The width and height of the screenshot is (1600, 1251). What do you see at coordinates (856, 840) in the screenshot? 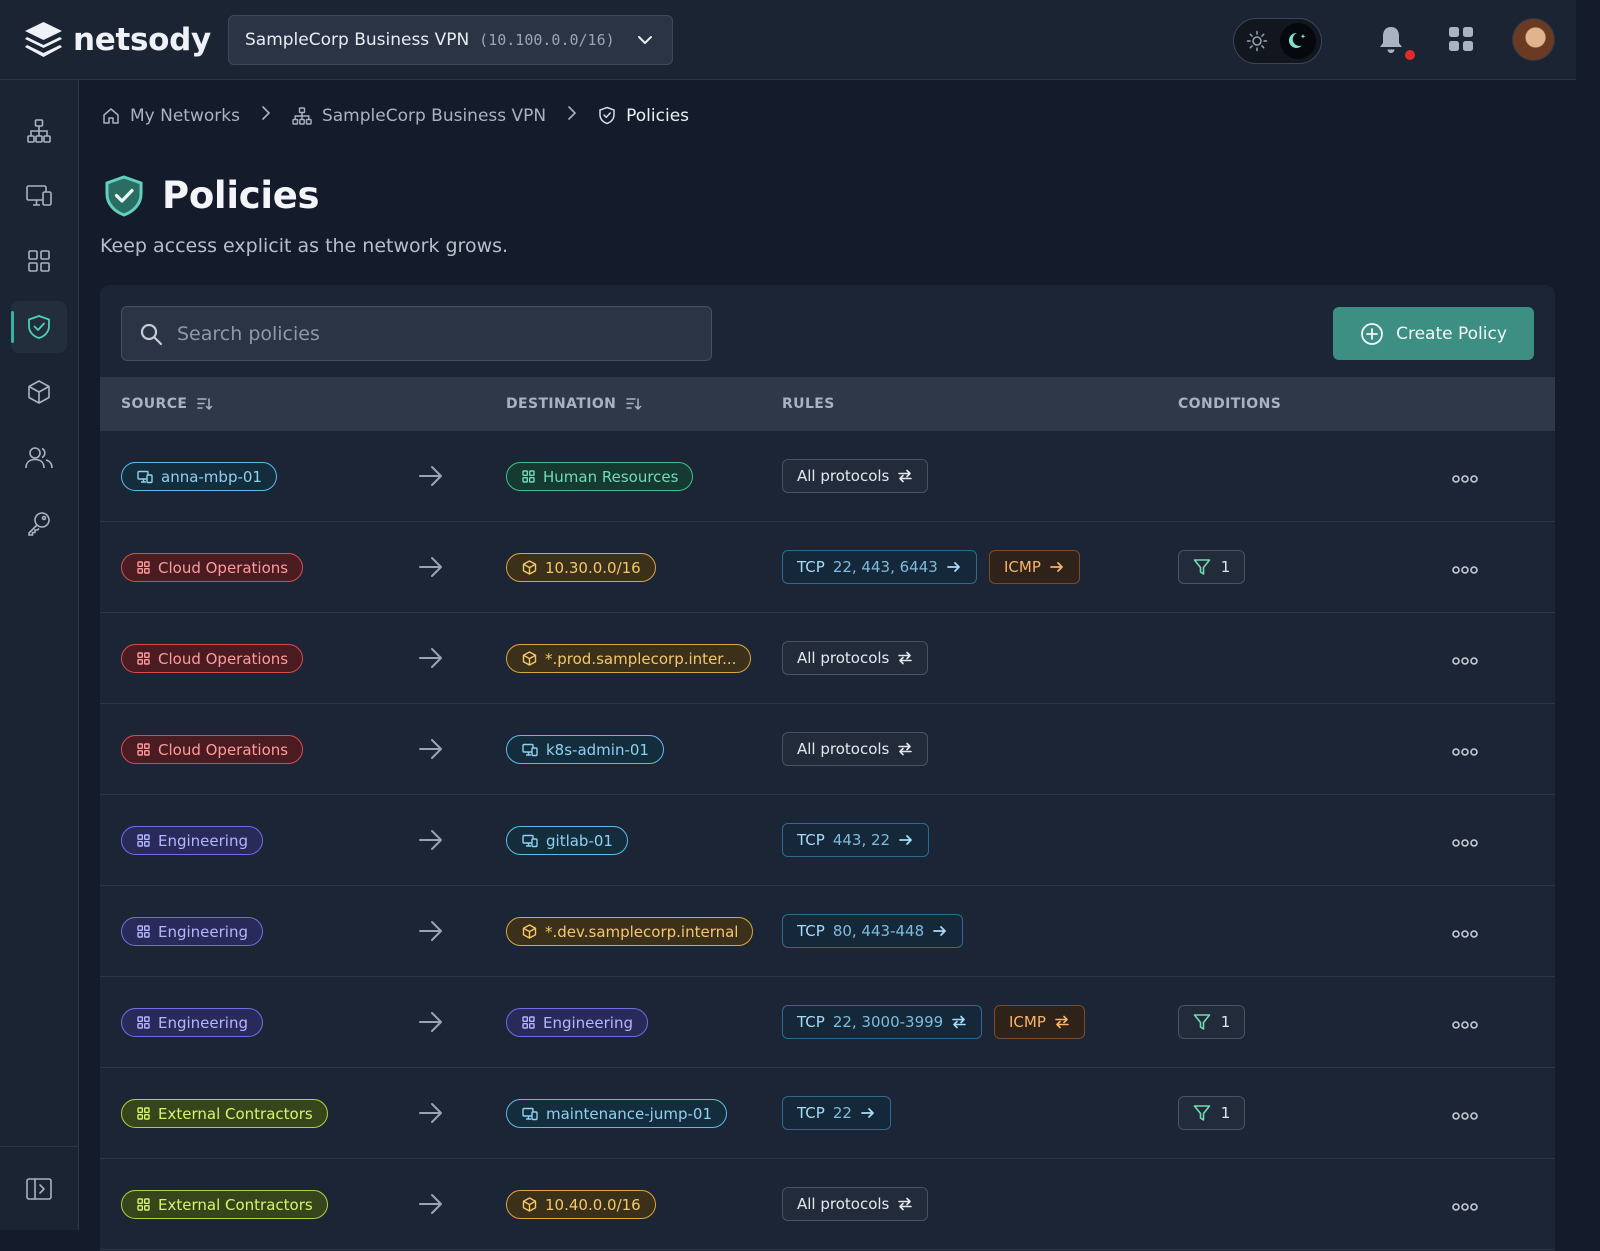
I see `rule-tcp: TCP 443, 22` at bounding box center [856, 840].